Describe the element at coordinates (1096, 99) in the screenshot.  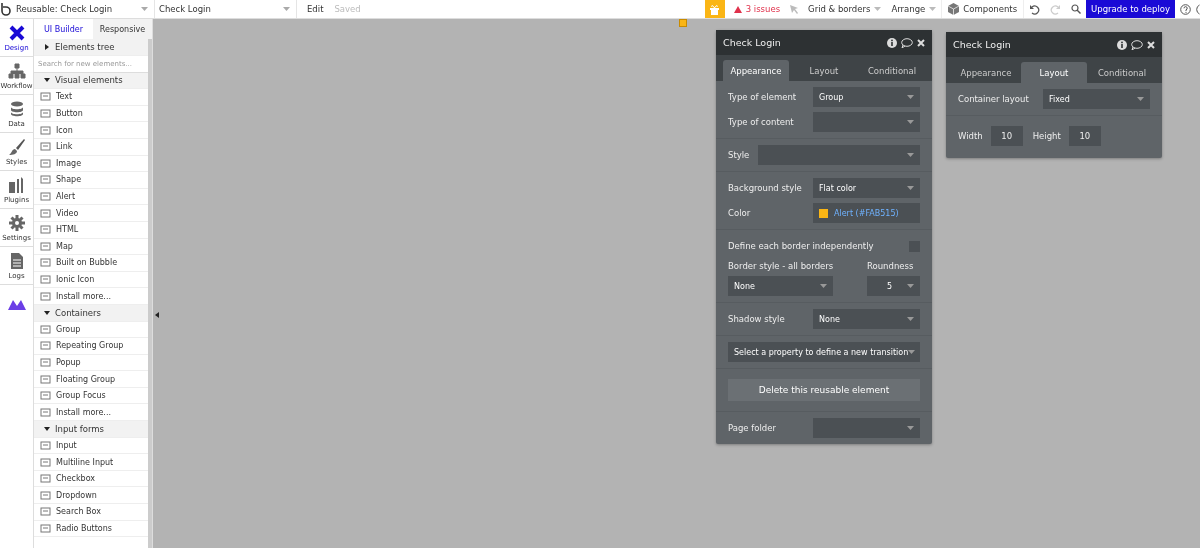
I see `dropdown: Fixed` at that location.